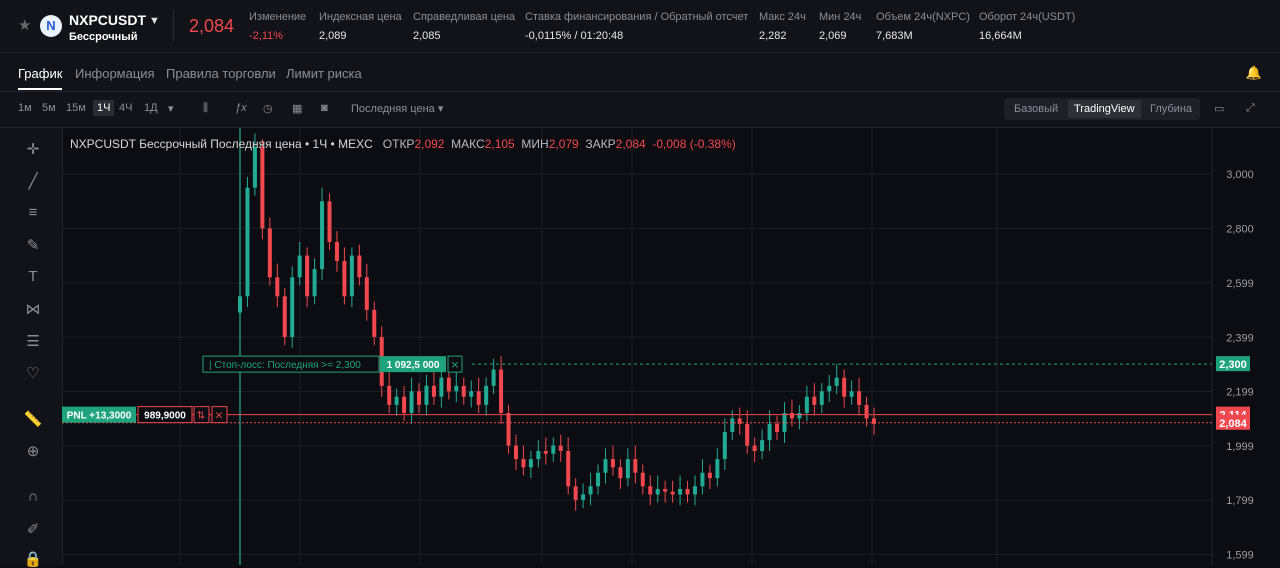 The image size is (1280, 568). What do you see at coordinates (499, 144) in the screenshot?
I see `legend-high: 2,105` at bounding box center [499, 144].